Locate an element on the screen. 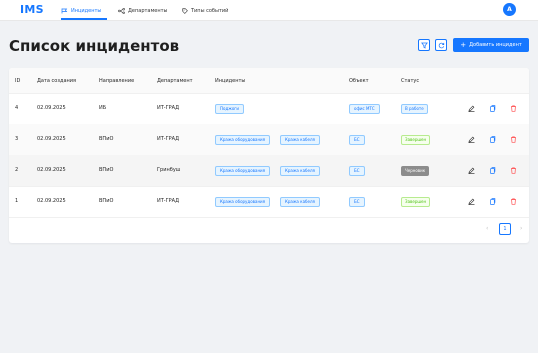  column-header-status: Статус is located at coordinates (410, 81).